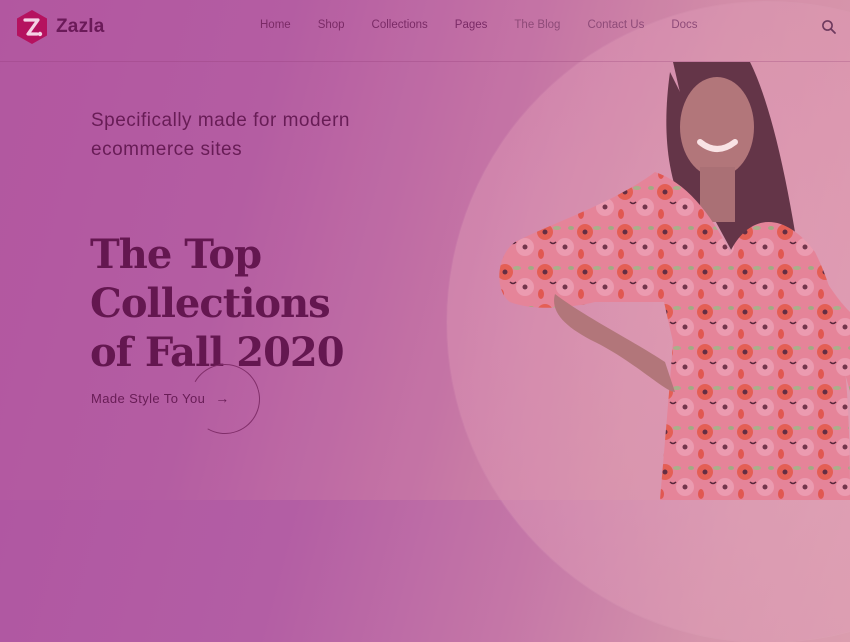 The width and height of the screenshot is (850, 642). What do you see at coordinates (80, 26) in the screenshot?
I see `brand-name: Zazla` at bounding box center [80, 26].